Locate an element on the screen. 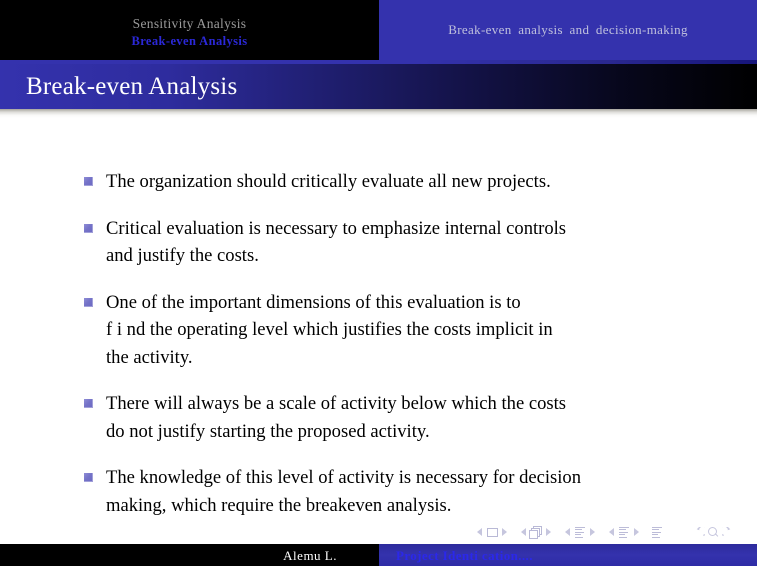  previous-frame-arrow-icon is located at coordinates (479, 532).